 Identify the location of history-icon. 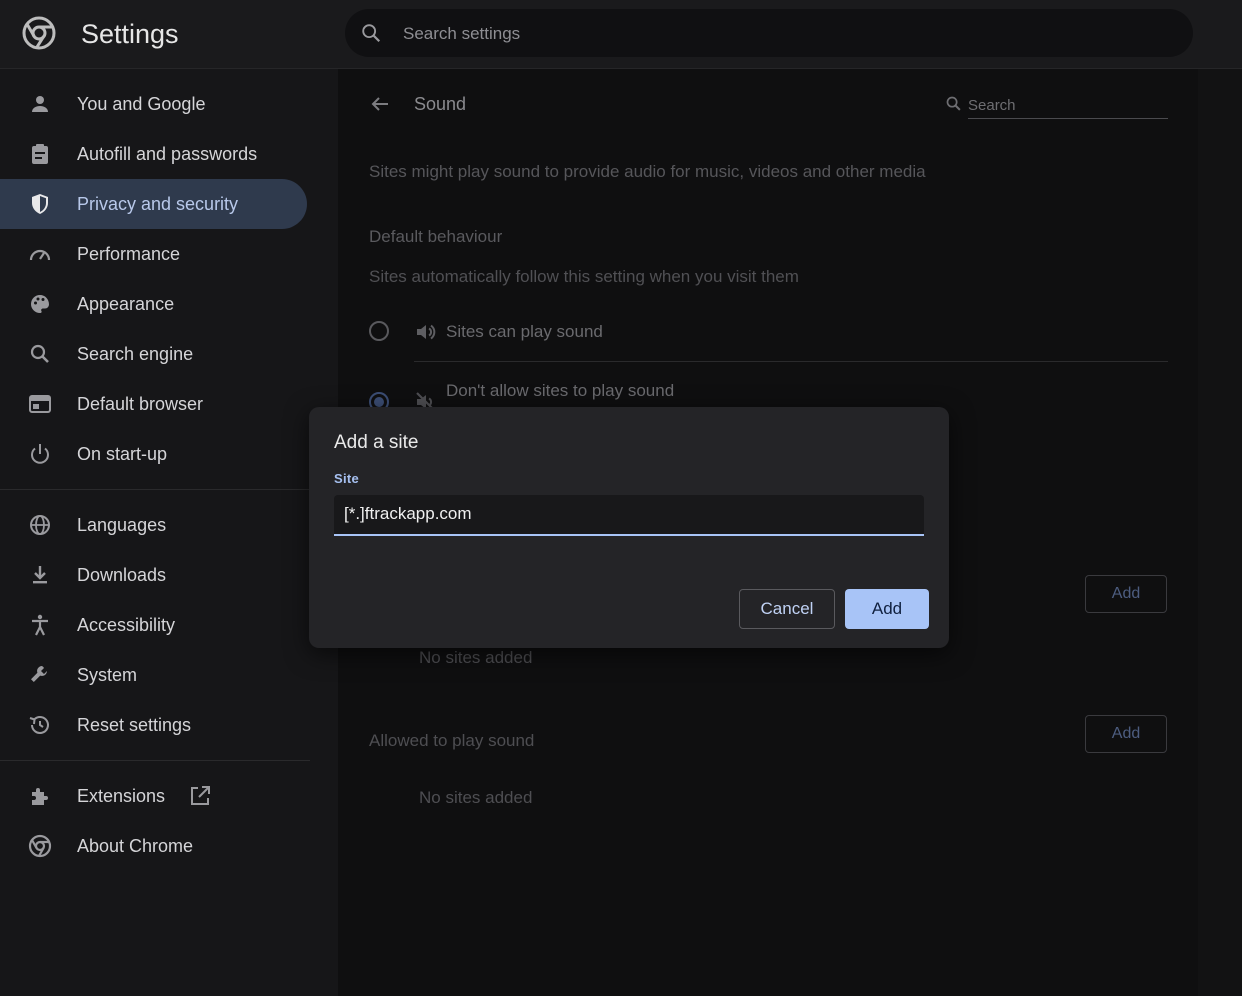
(39, 725).